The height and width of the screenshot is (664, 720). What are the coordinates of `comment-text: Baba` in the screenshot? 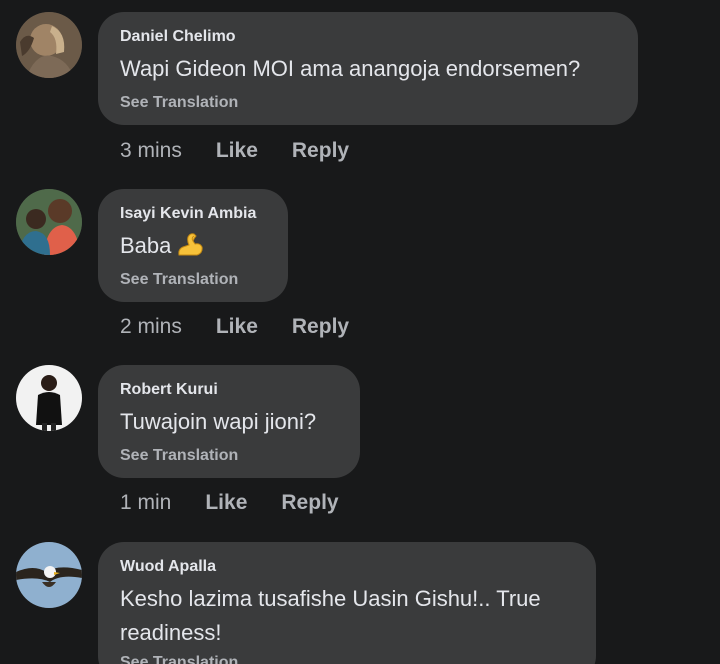 It's located at (193, 246).